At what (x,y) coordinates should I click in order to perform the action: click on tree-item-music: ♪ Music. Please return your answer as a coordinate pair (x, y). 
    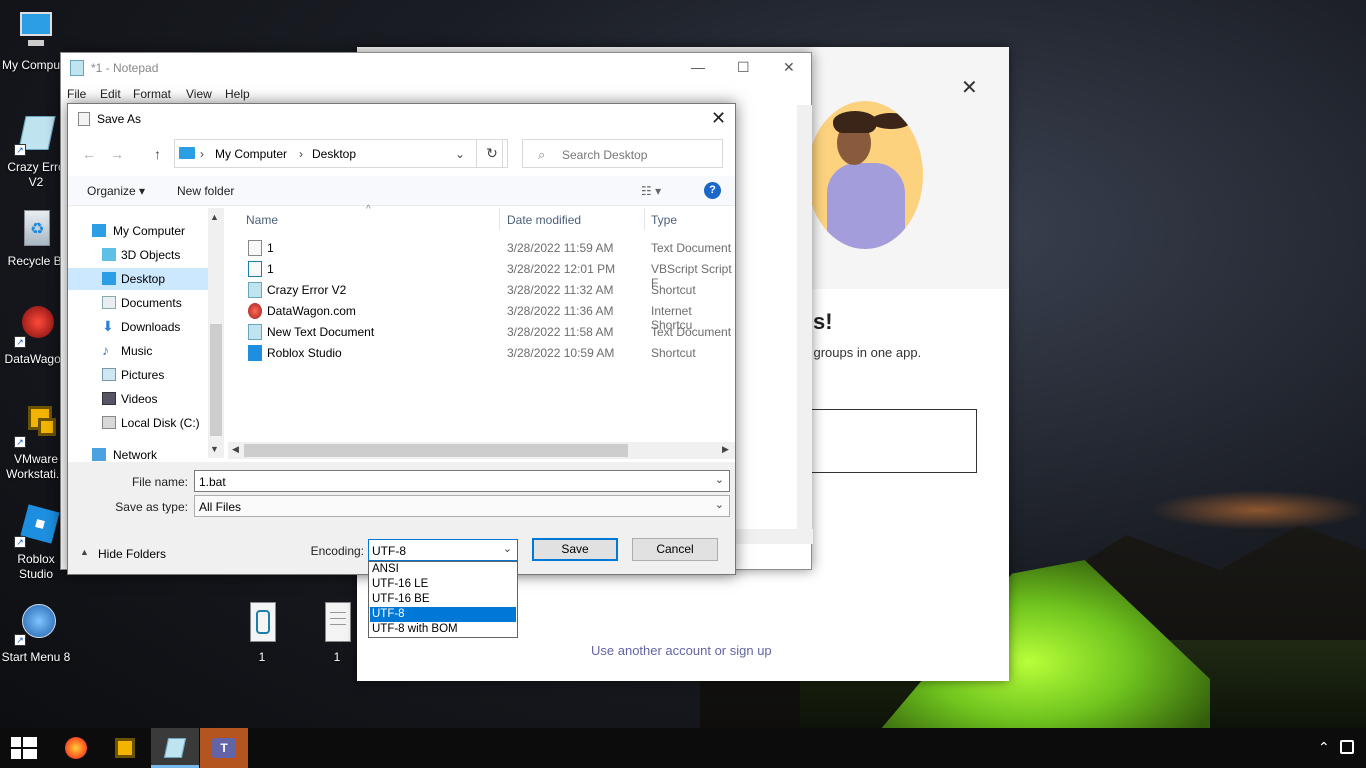
    Looking at the image, I should click on (138, 351).